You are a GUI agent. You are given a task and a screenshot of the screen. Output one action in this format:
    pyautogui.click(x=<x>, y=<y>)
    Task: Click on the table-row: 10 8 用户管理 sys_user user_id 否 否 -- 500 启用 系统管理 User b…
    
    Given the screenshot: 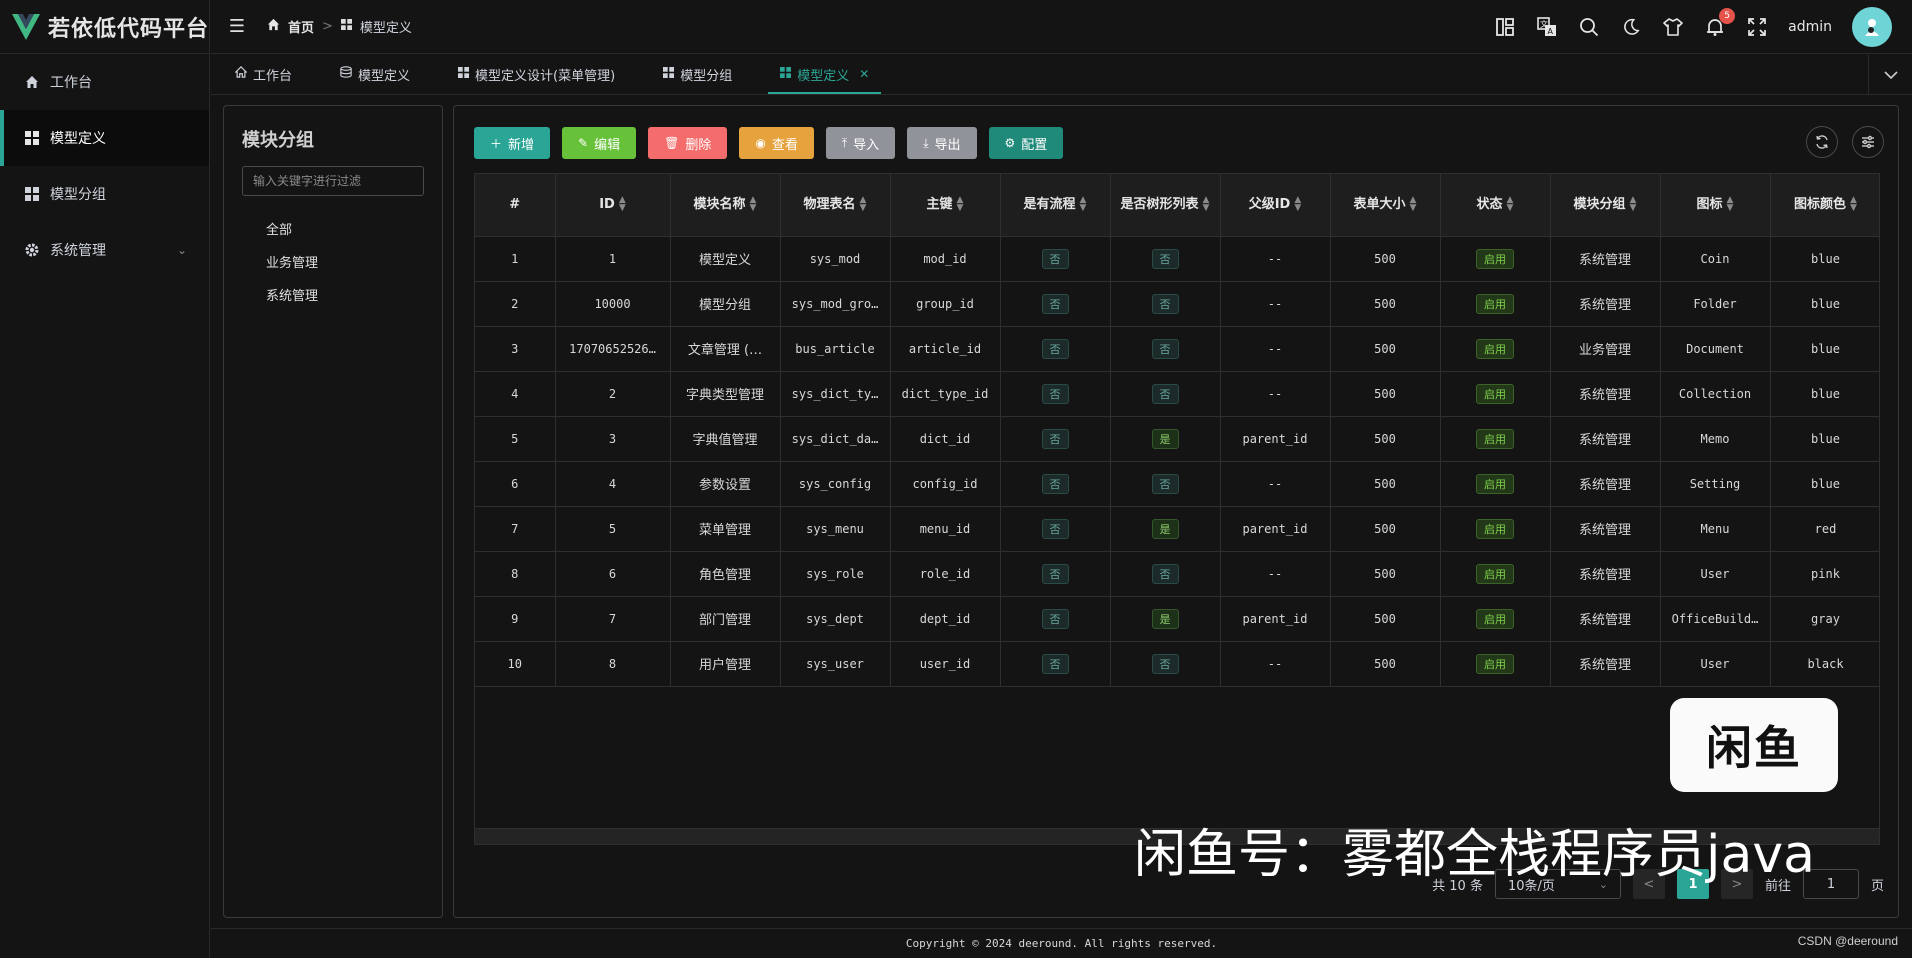 What is the action you would take?
    pyautogui.click(x=1177, y=664)
    